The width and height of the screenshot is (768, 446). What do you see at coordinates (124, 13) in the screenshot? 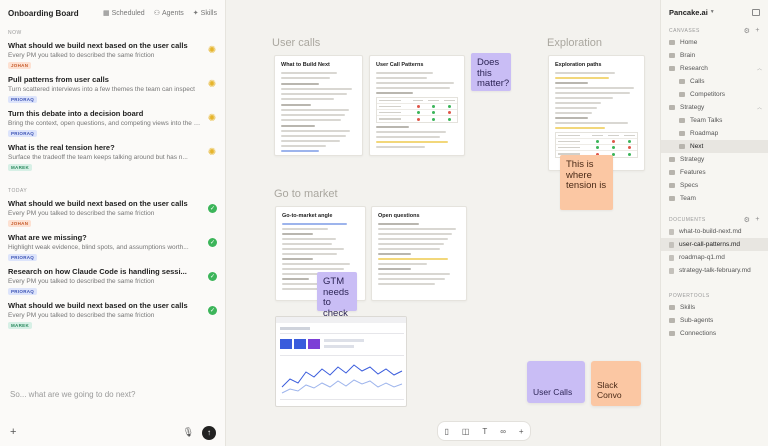
I see `tab-scheduled: ▦ Scheduled` at bounding box center [124, 13].